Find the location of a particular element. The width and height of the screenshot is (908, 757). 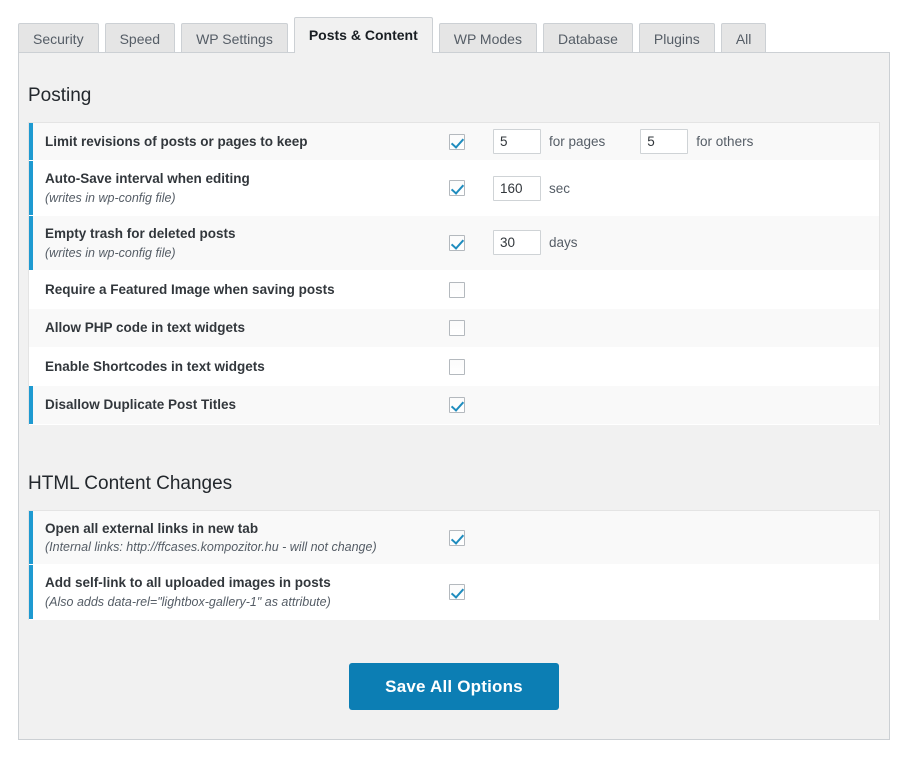

option-control: for pages for others is located at coordinates (664, 142).